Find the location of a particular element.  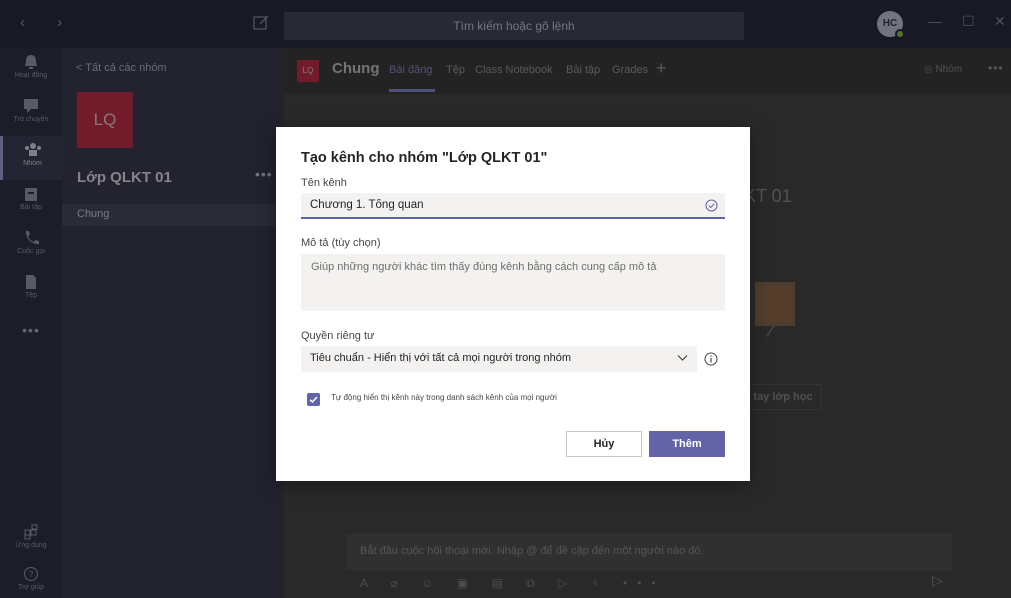

auto-show-checkbox is located at coordinates (313, 399).